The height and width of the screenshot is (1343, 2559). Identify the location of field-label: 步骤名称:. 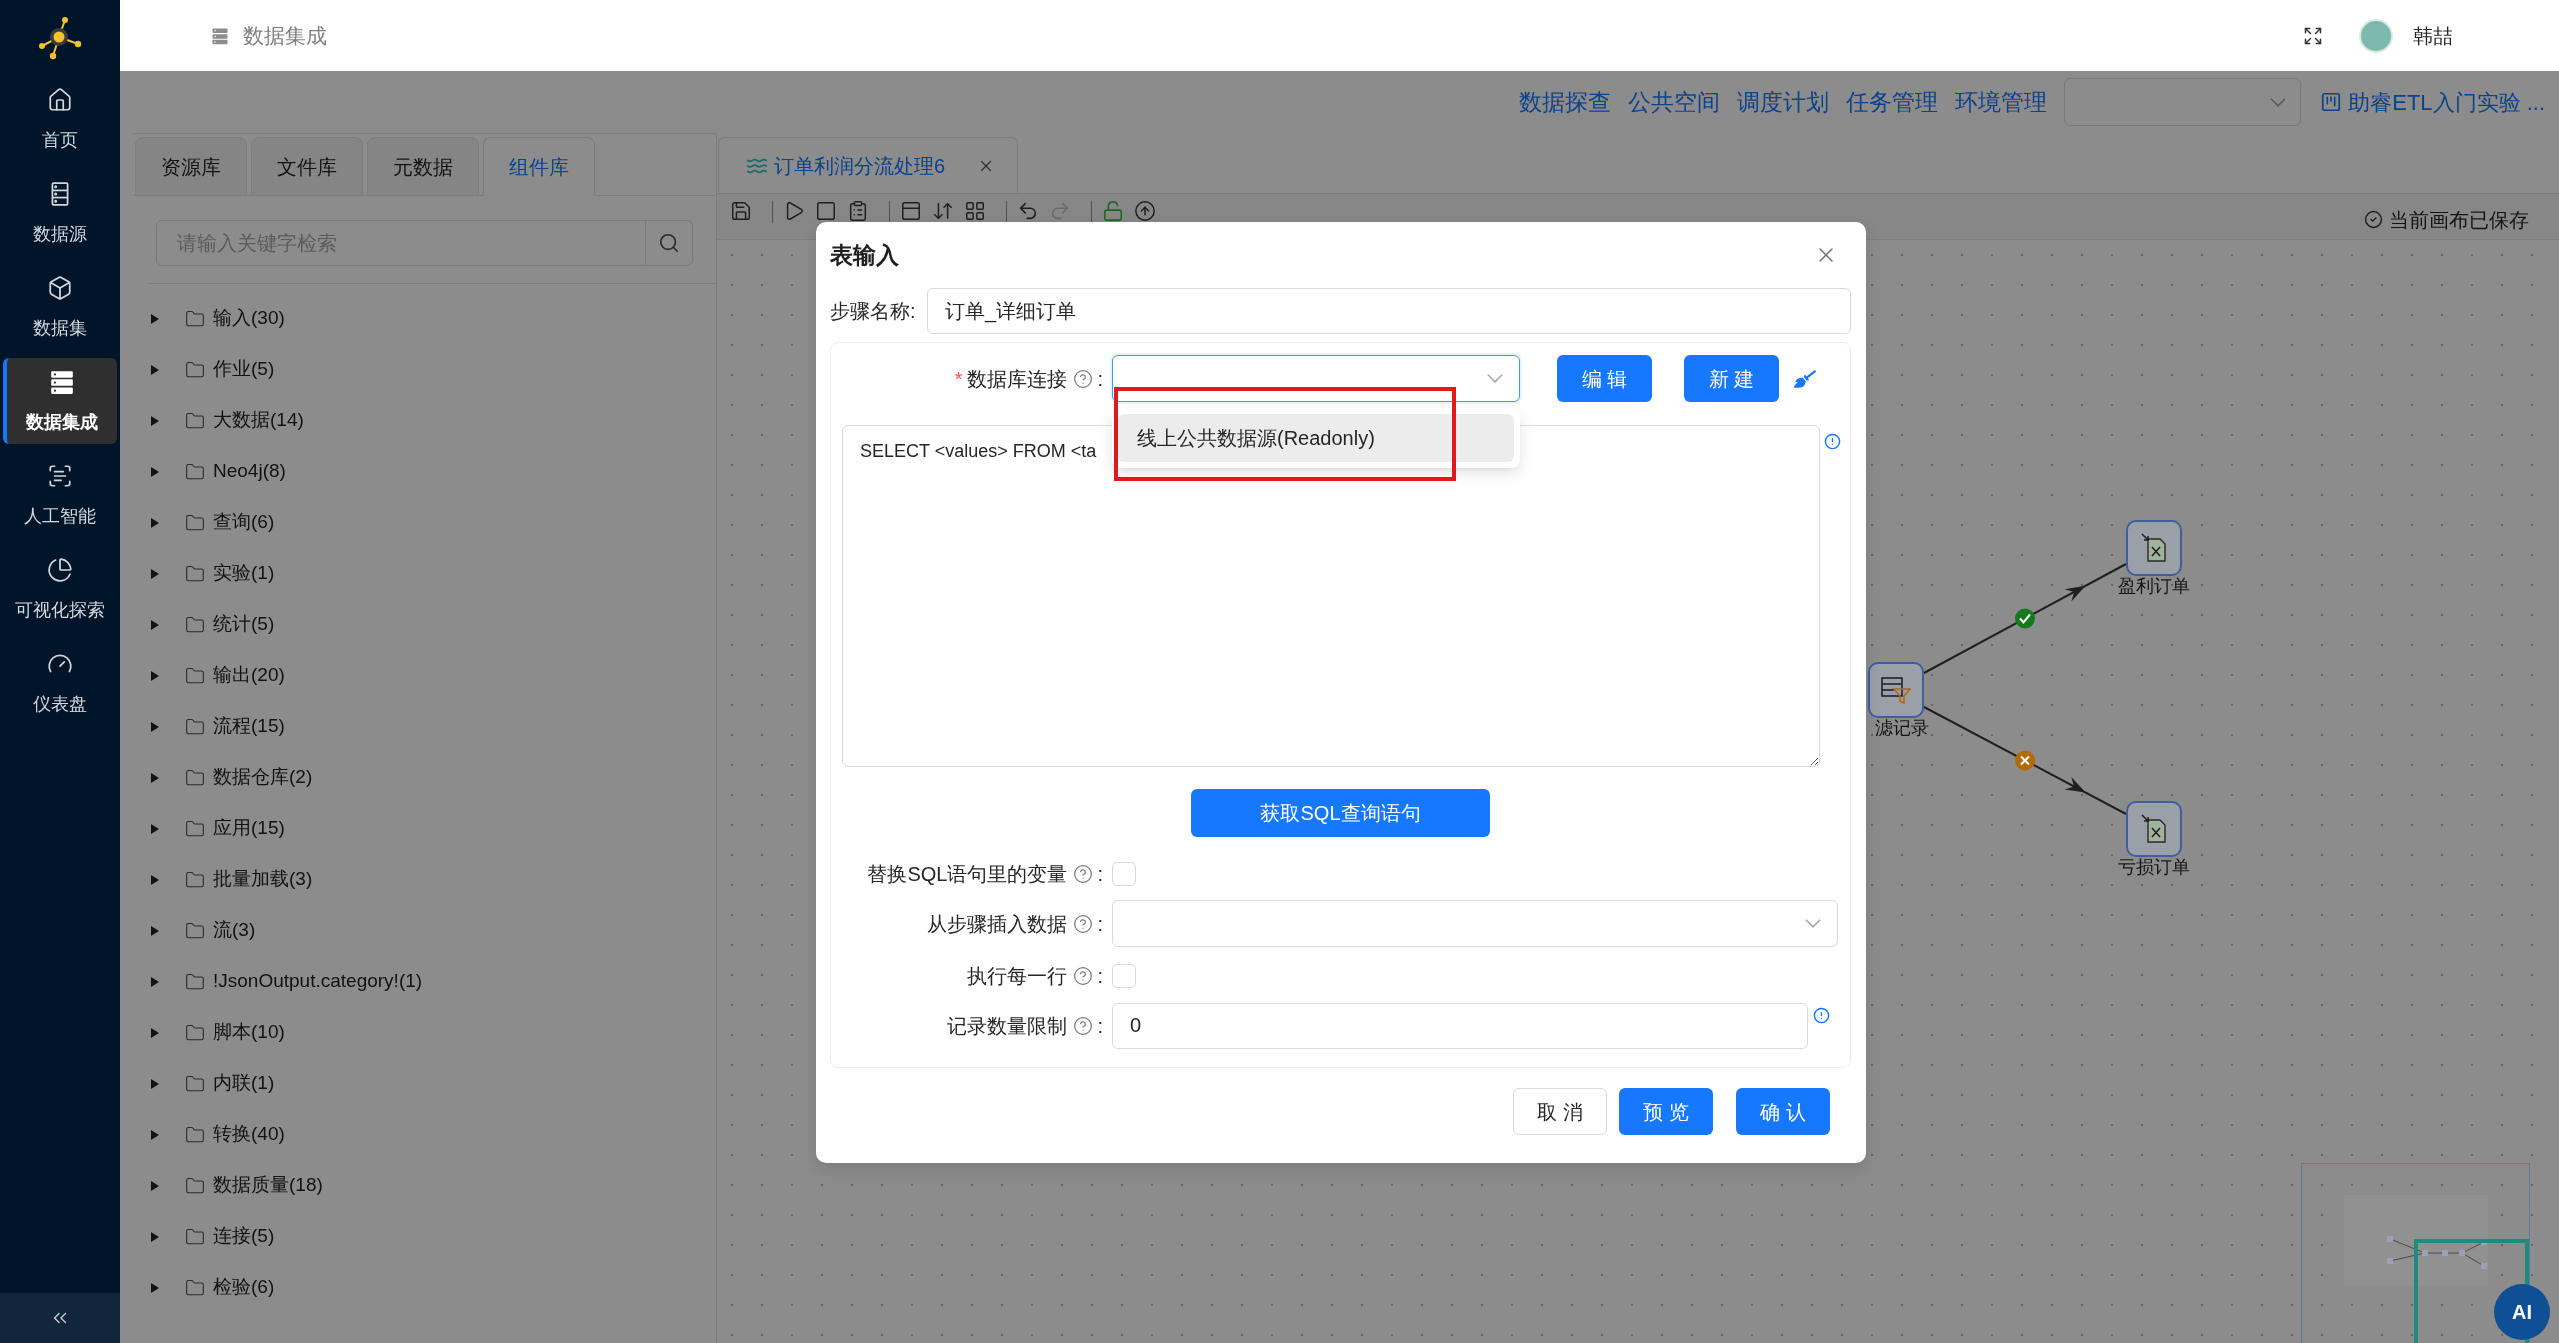
(873, 311).